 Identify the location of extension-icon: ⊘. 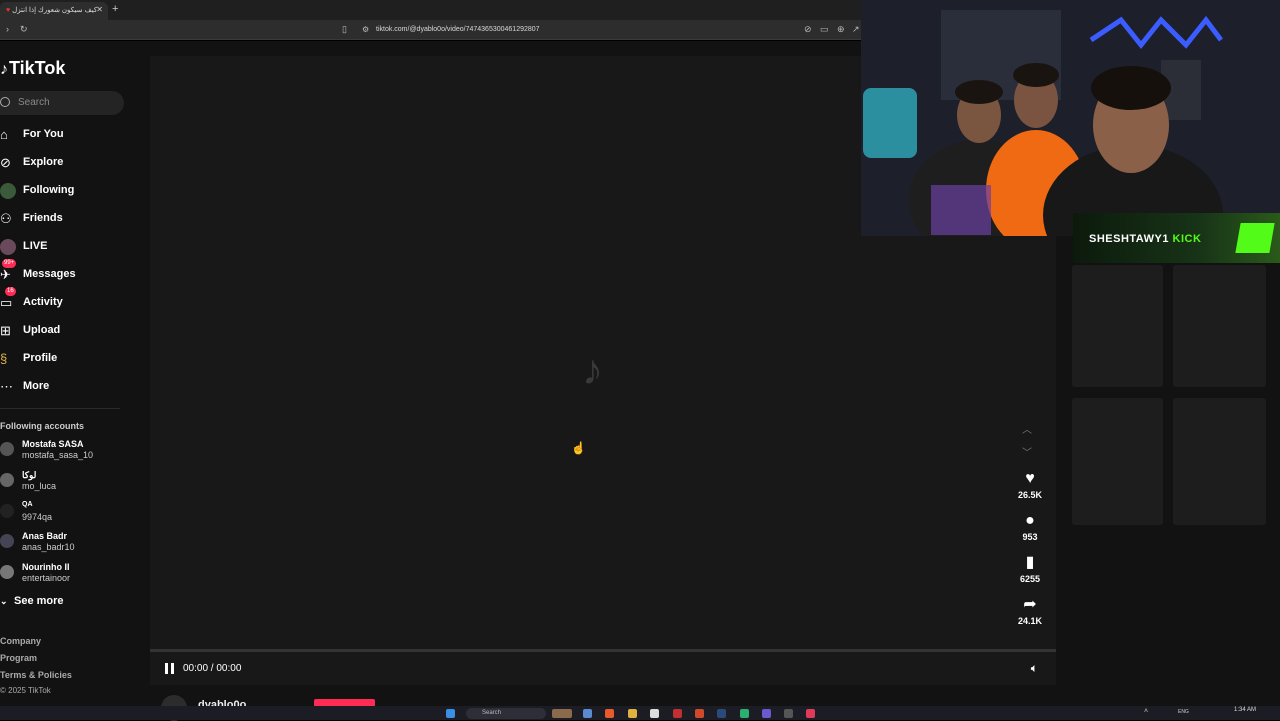
(808, 29).